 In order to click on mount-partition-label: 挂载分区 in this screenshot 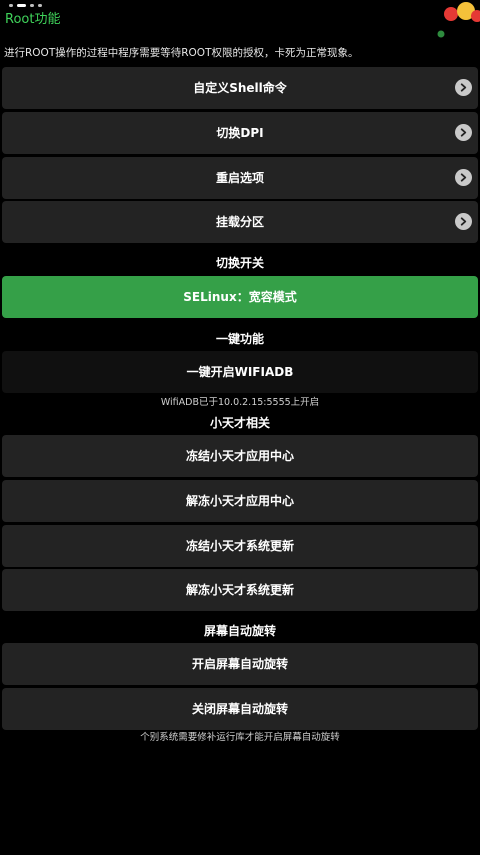, I will do `click(239, 222)`.